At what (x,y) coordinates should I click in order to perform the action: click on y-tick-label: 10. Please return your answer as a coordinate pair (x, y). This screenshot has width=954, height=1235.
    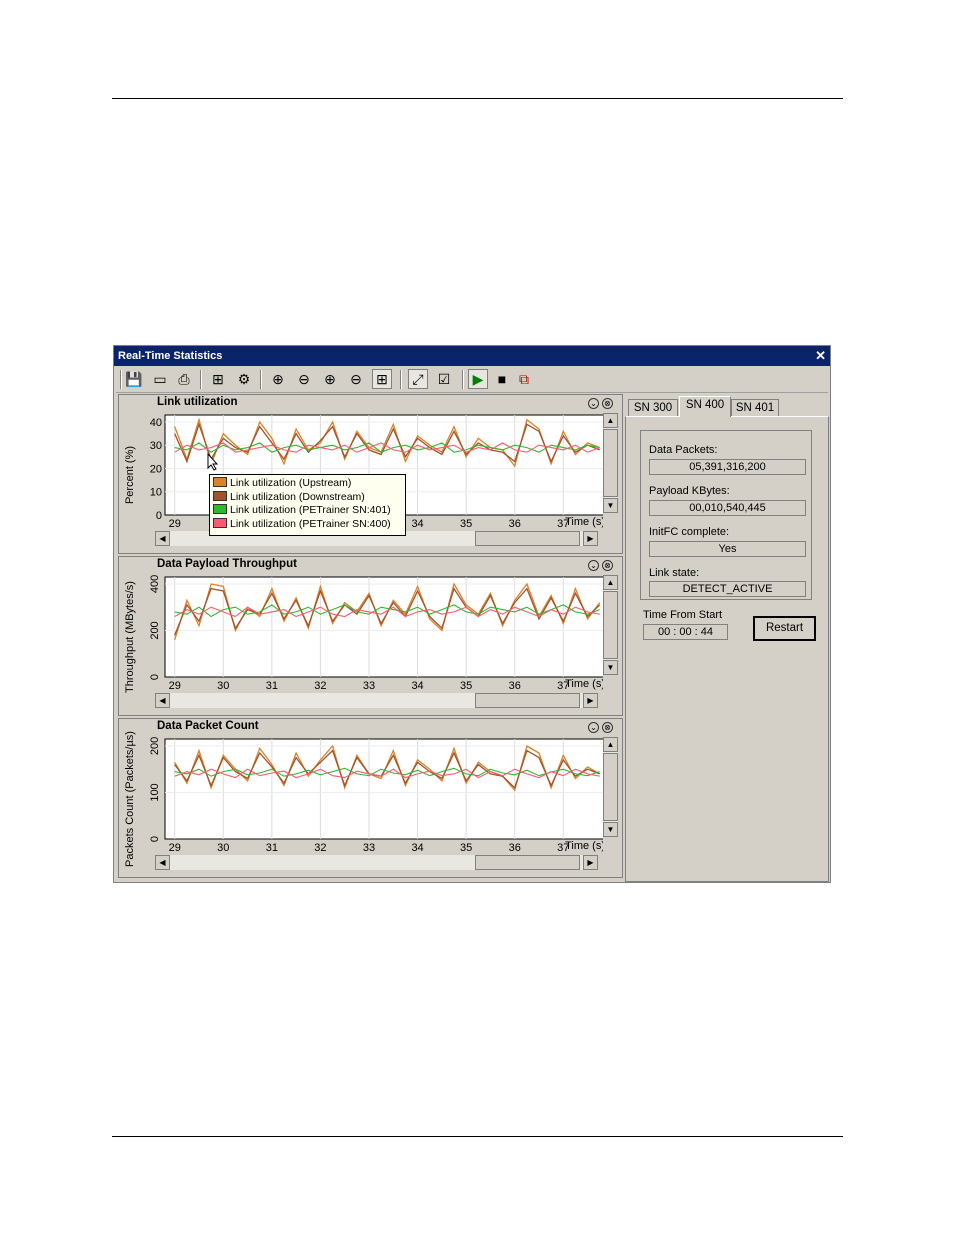
    Looking at the image, I should click on (156, 493).